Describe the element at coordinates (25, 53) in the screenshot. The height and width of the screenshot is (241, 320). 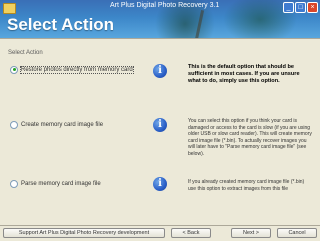
I see `section-label: Select Action` at that location.